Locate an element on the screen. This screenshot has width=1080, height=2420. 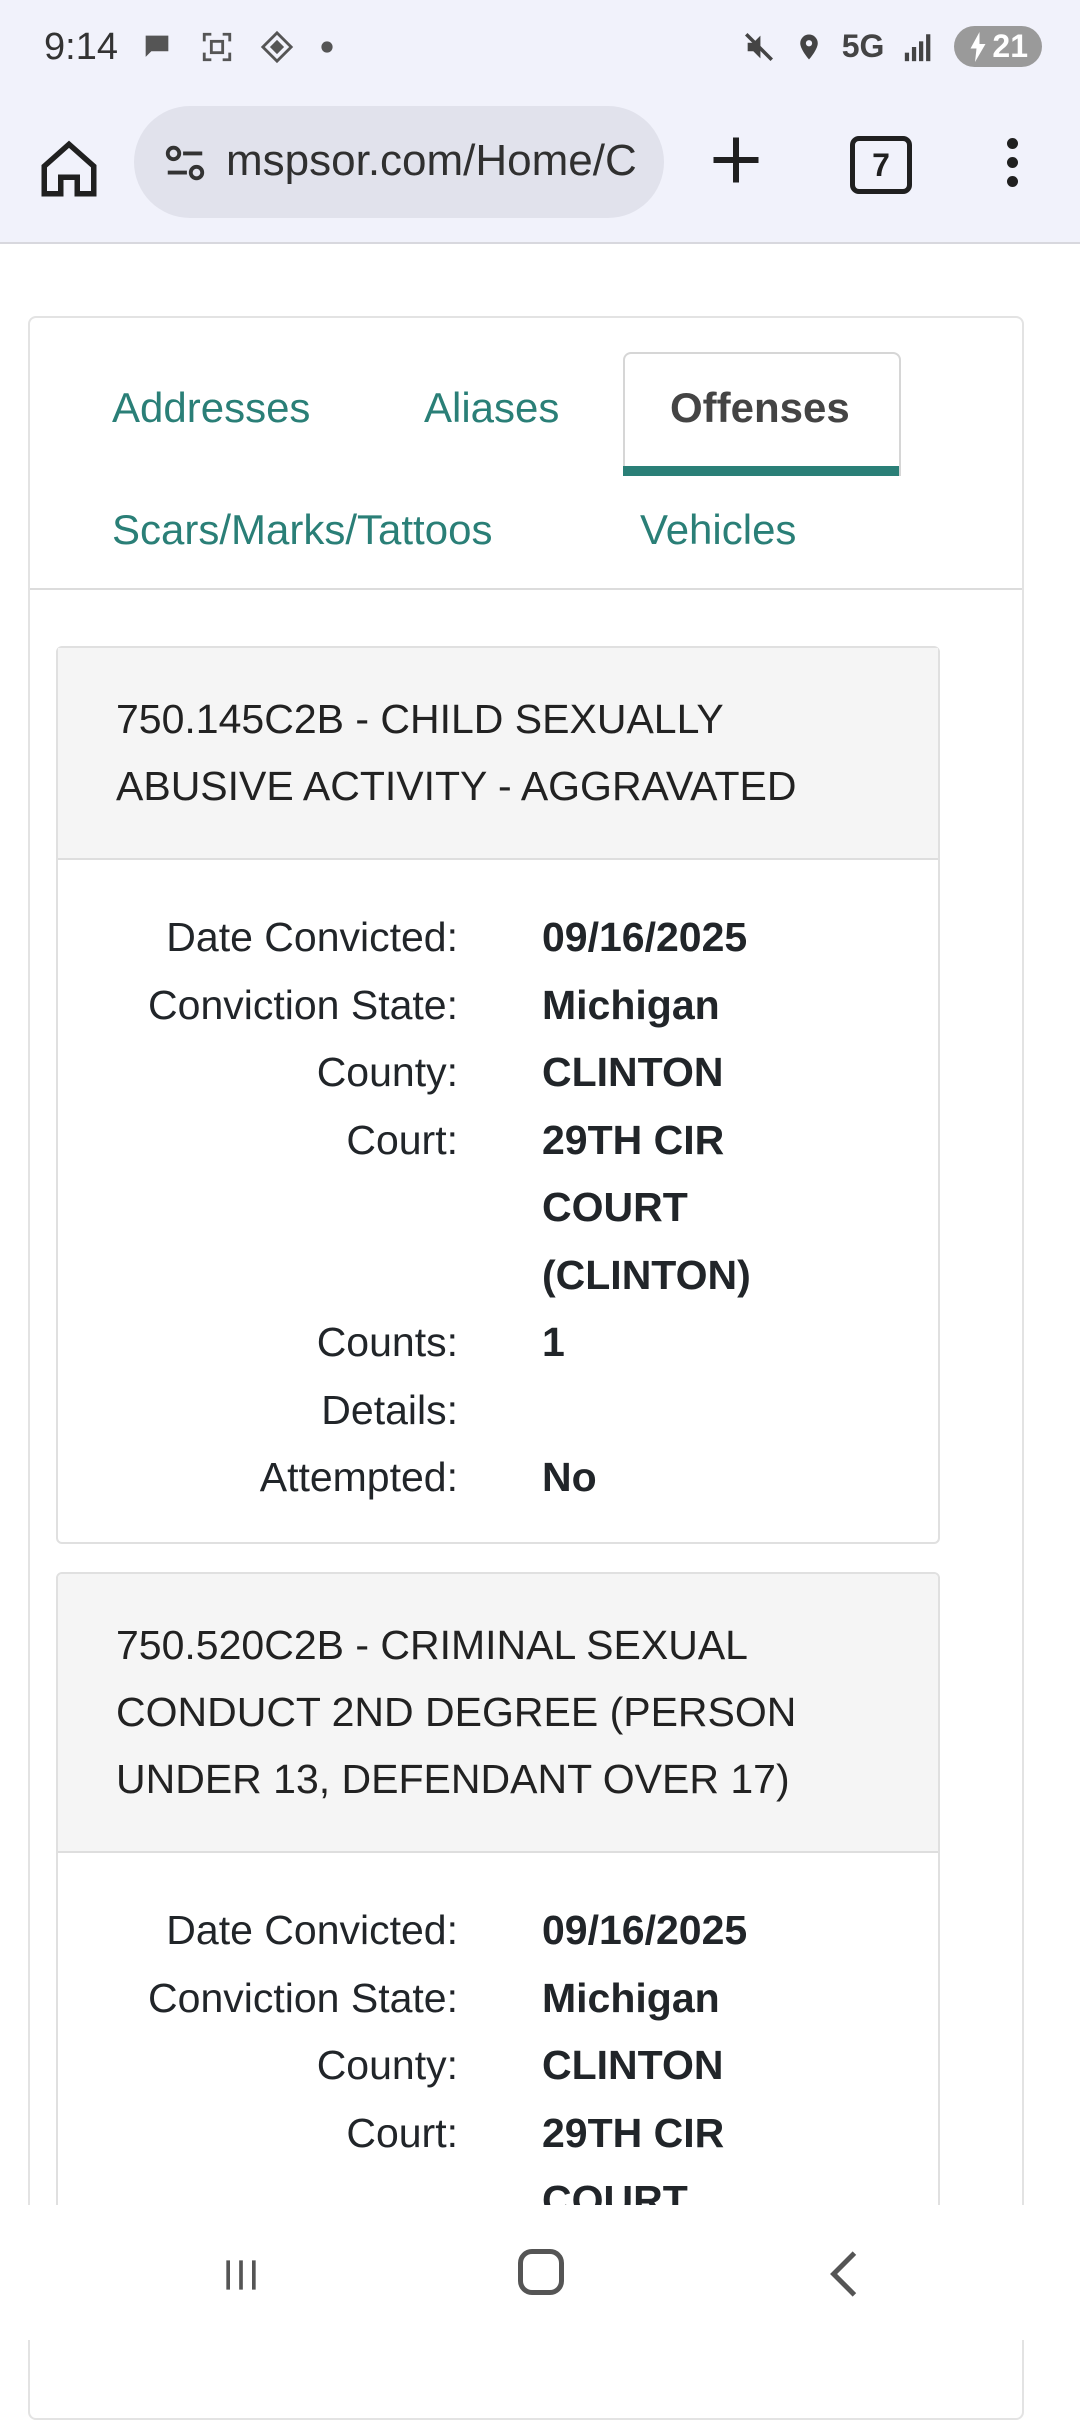
mute-icon is located at coordinates (758, 46).